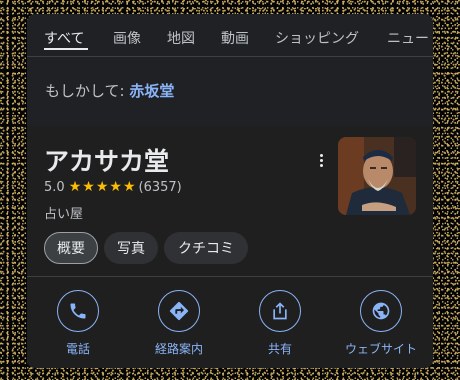 This screenshot has height=380, width=460. Describe the element at coordinates (54, 187) in the screenshot. I see `rating-value: 5.0` at that location.